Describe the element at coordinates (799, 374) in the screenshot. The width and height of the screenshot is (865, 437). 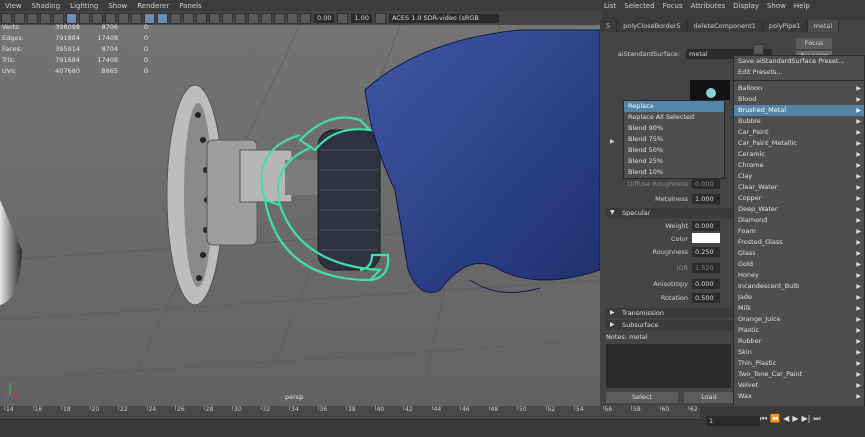
I see `preset-item: Two_Tone_Car_Paint ▶` at that location.